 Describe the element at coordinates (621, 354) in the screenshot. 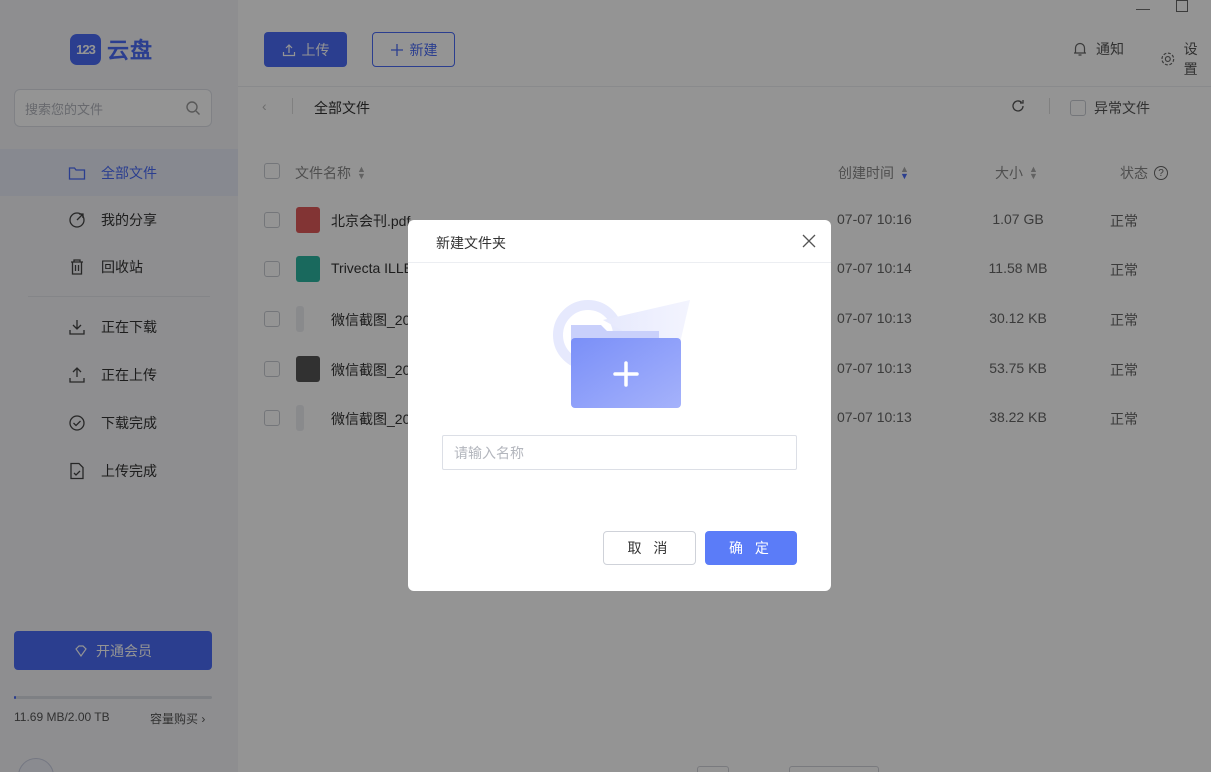

I see `new-folder-illustration-icon` at that location.